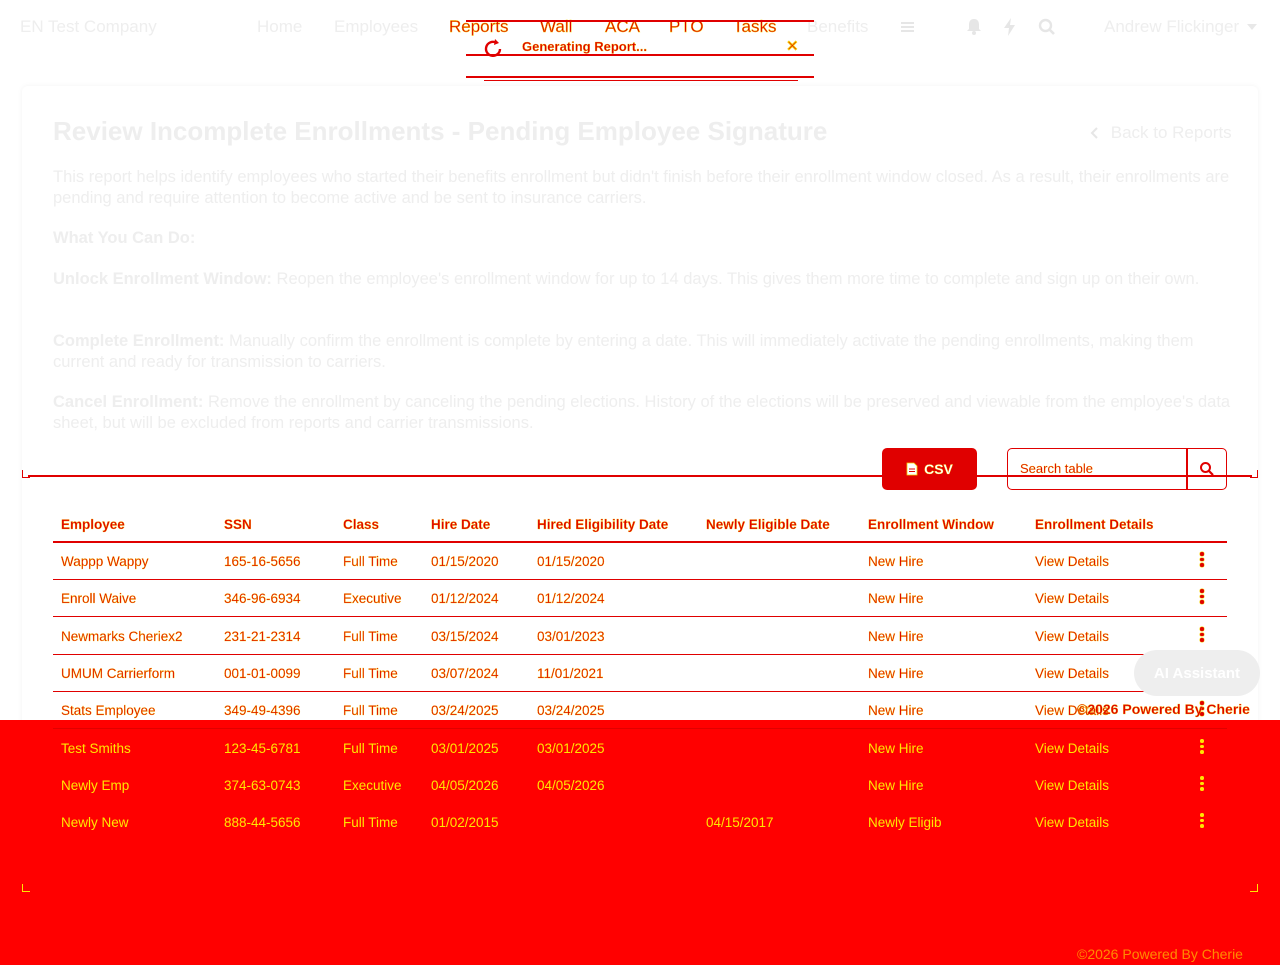  What do you see at coordinates (93, 524) in the screenshot?
I see `col-employee: Employee` at bounding box center [93, 524].